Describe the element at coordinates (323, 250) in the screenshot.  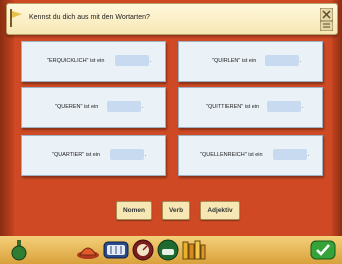
I see `checkmark-icon` at that location.